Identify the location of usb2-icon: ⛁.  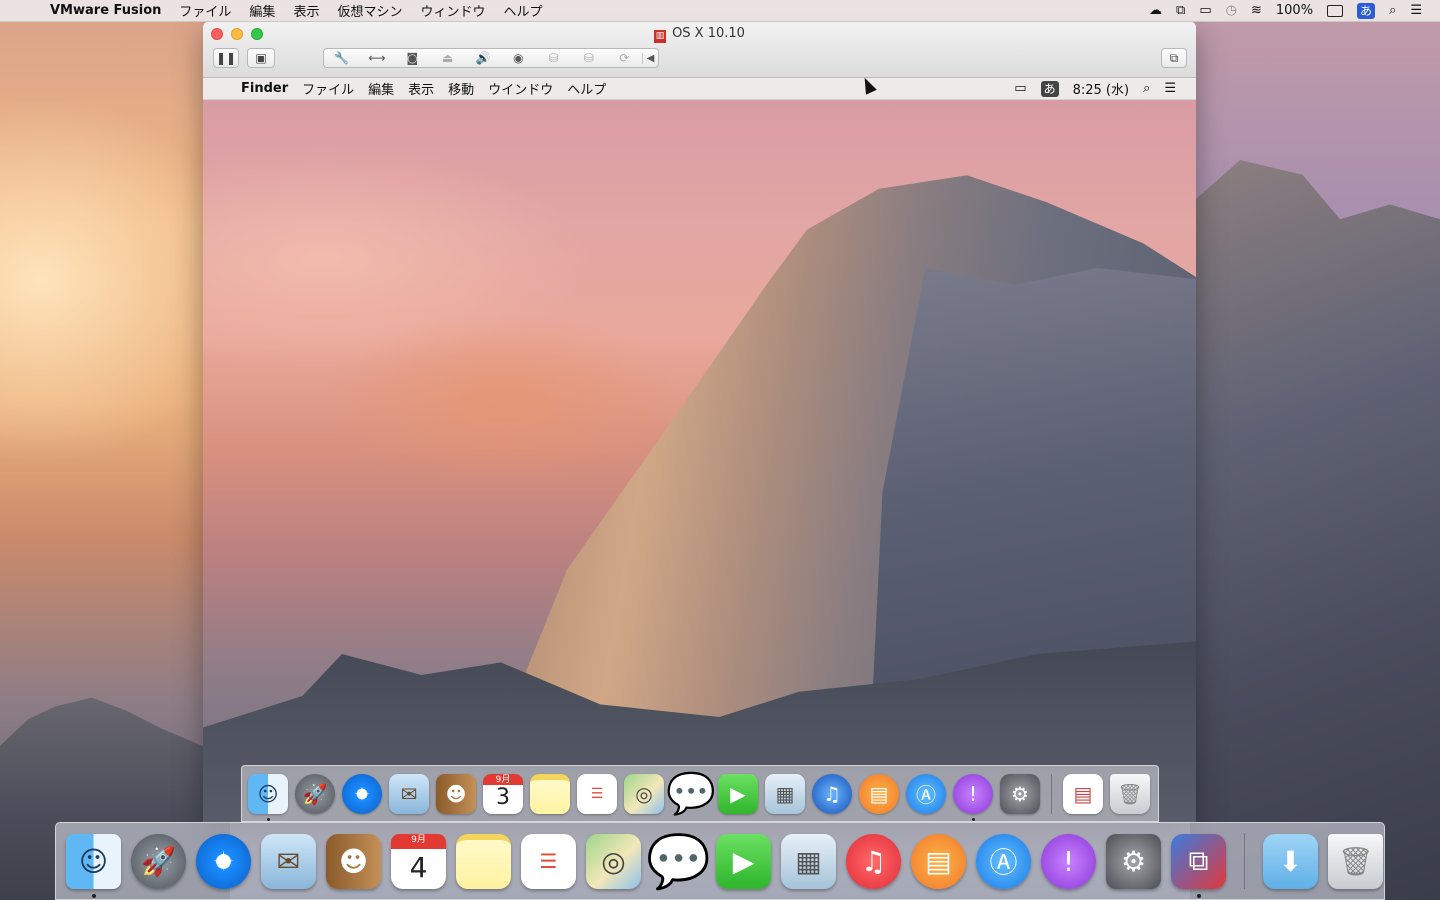
(588, 58).